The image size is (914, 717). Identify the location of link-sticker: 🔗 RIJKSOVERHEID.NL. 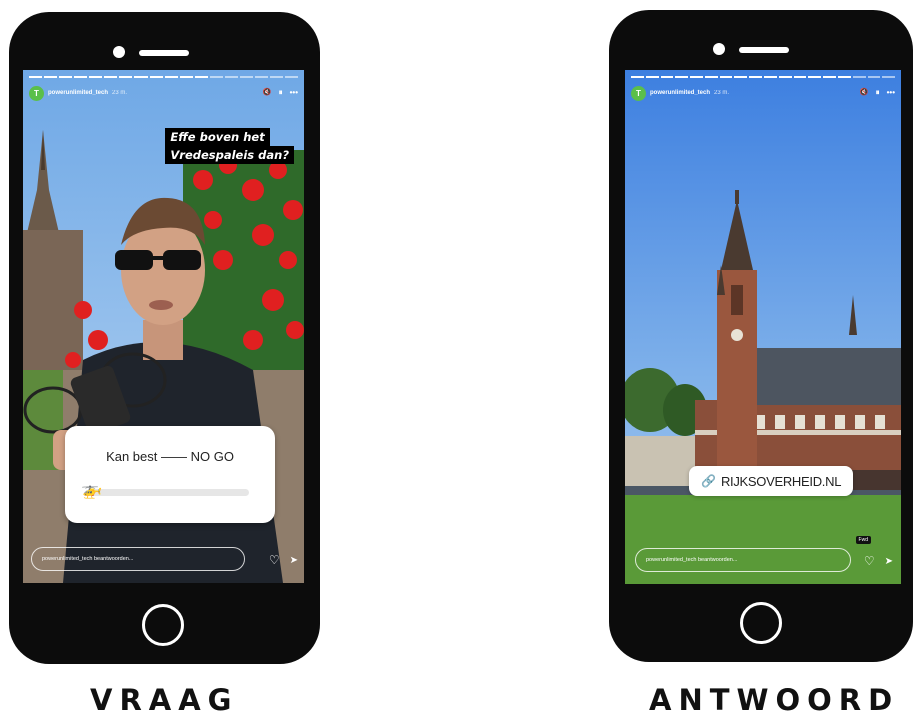
(771, 481).